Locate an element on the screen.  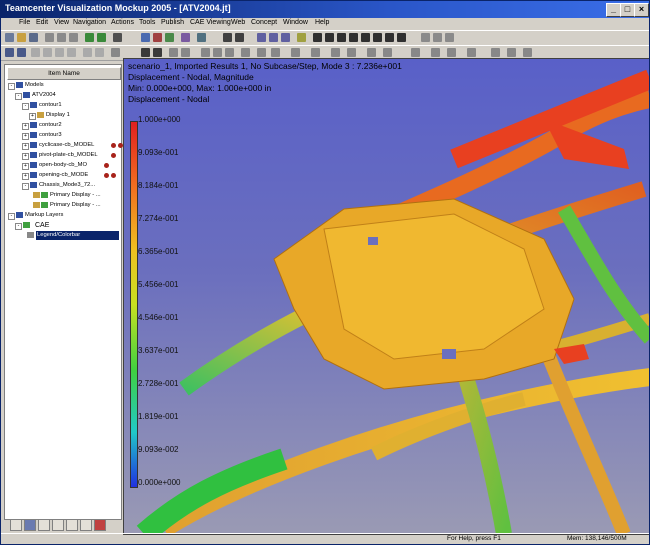
front-view-icon is located at coordinates (21, 52).